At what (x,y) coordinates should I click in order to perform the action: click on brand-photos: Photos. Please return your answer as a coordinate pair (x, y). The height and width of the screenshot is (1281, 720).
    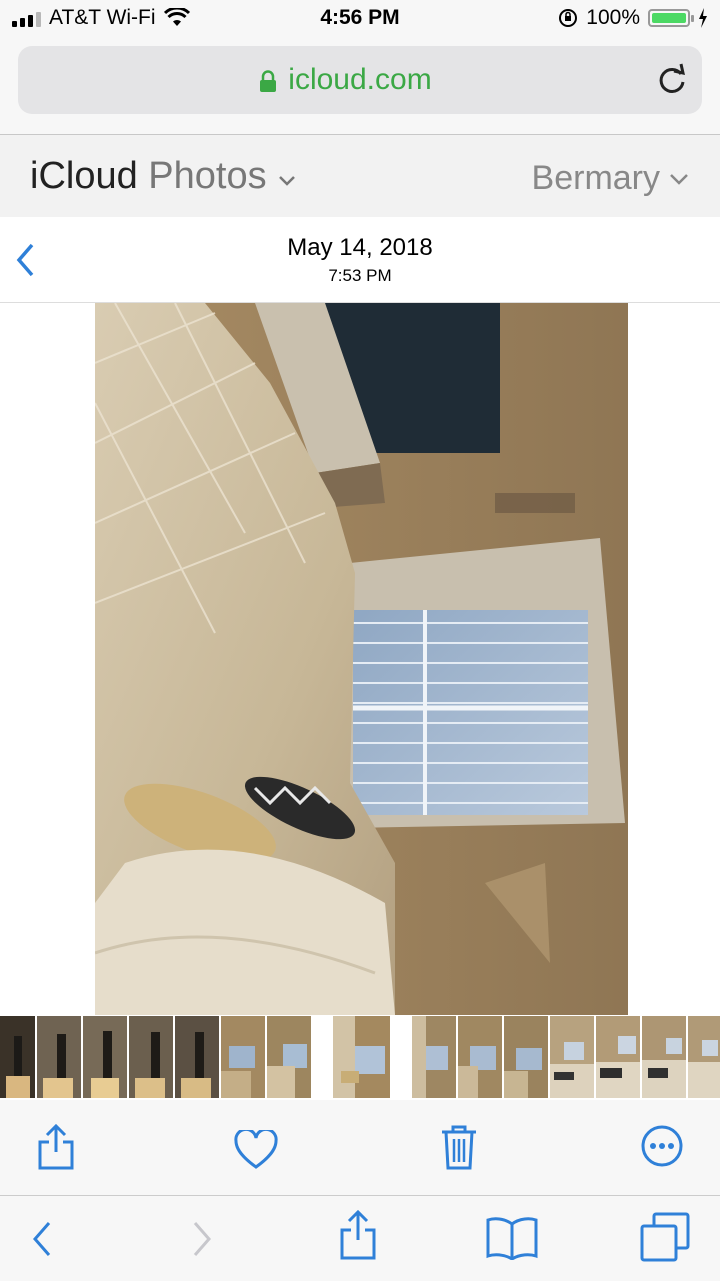
    Looking at the image, I should click on (207, 176).